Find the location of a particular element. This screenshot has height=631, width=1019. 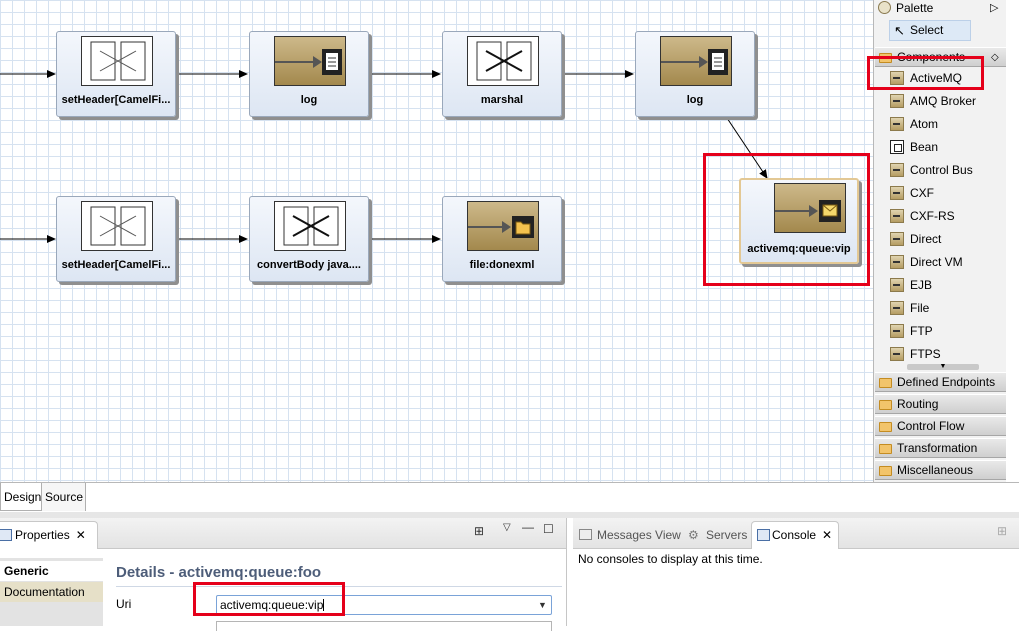

palette-item-cxf: CXF is located at coordinates (912, 193).